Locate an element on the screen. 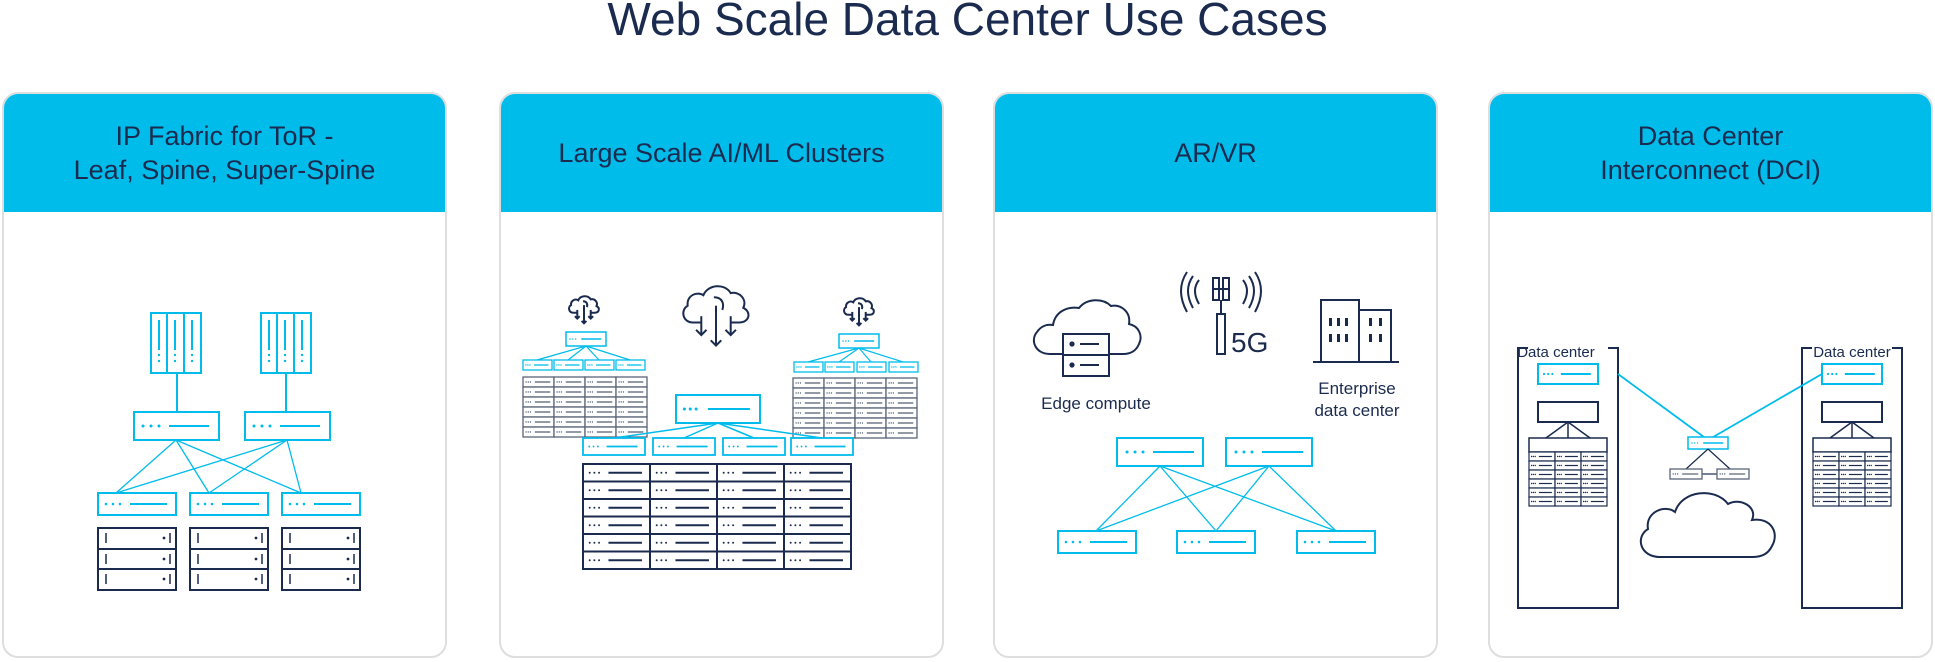 This screenshot has height=662, width=1935. data-center-label-right: Data center is located at coordinates (1852, 352).